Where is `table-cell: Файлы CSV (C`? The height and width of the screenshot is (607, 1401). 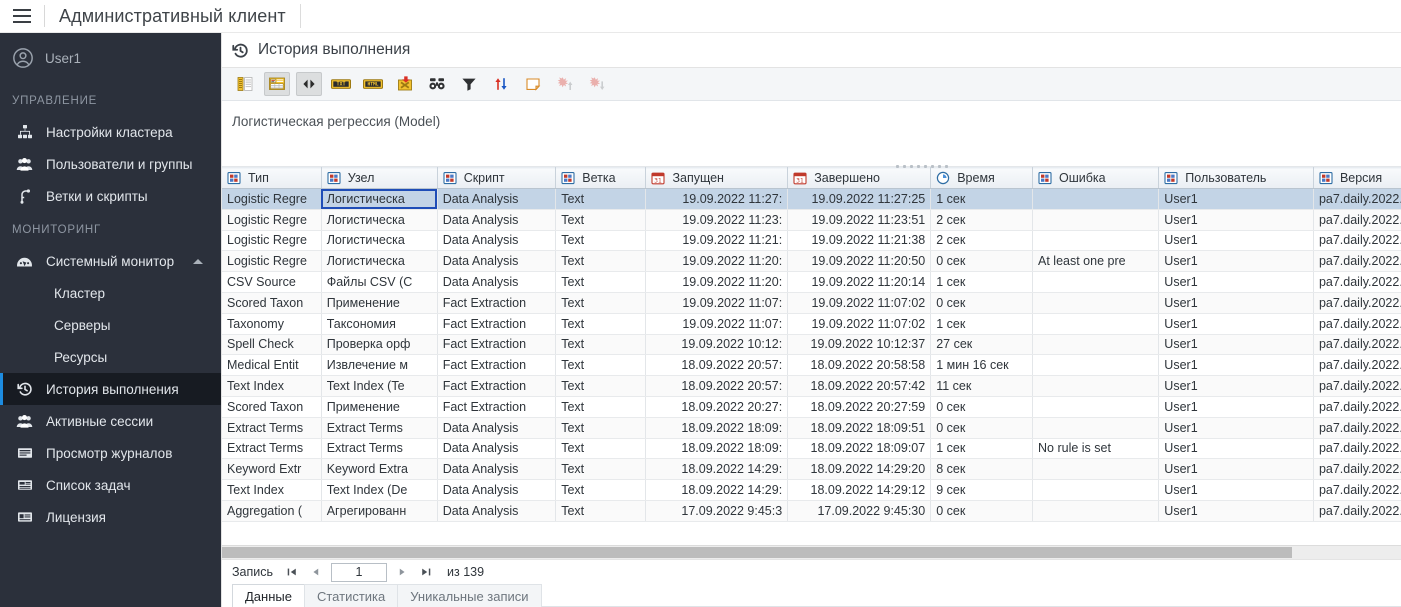 table-cell: Файлы CSV (C is located at coordinates (379, 282).